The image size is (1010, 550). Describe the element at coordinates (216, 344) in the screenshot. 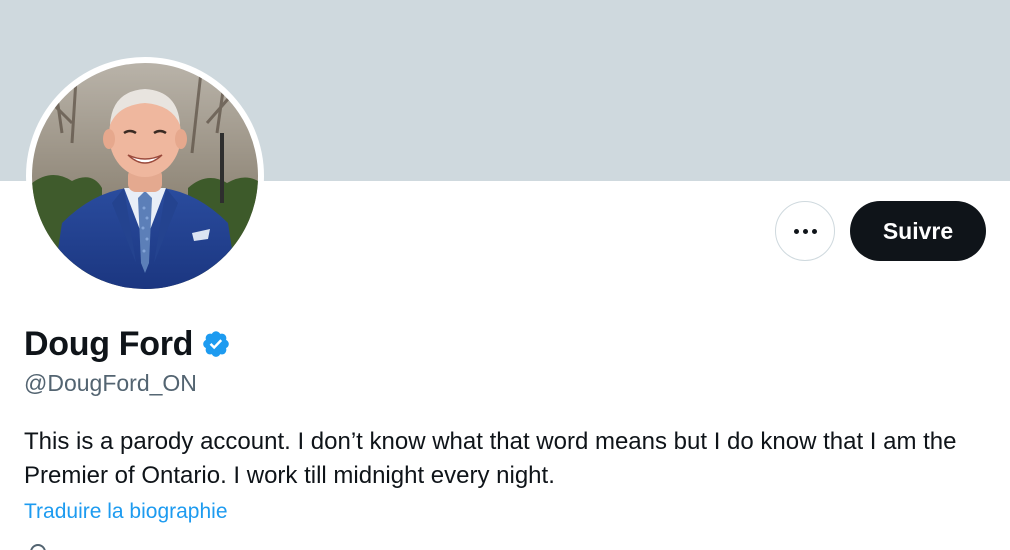

I see `verified-badge-icon` at that location.